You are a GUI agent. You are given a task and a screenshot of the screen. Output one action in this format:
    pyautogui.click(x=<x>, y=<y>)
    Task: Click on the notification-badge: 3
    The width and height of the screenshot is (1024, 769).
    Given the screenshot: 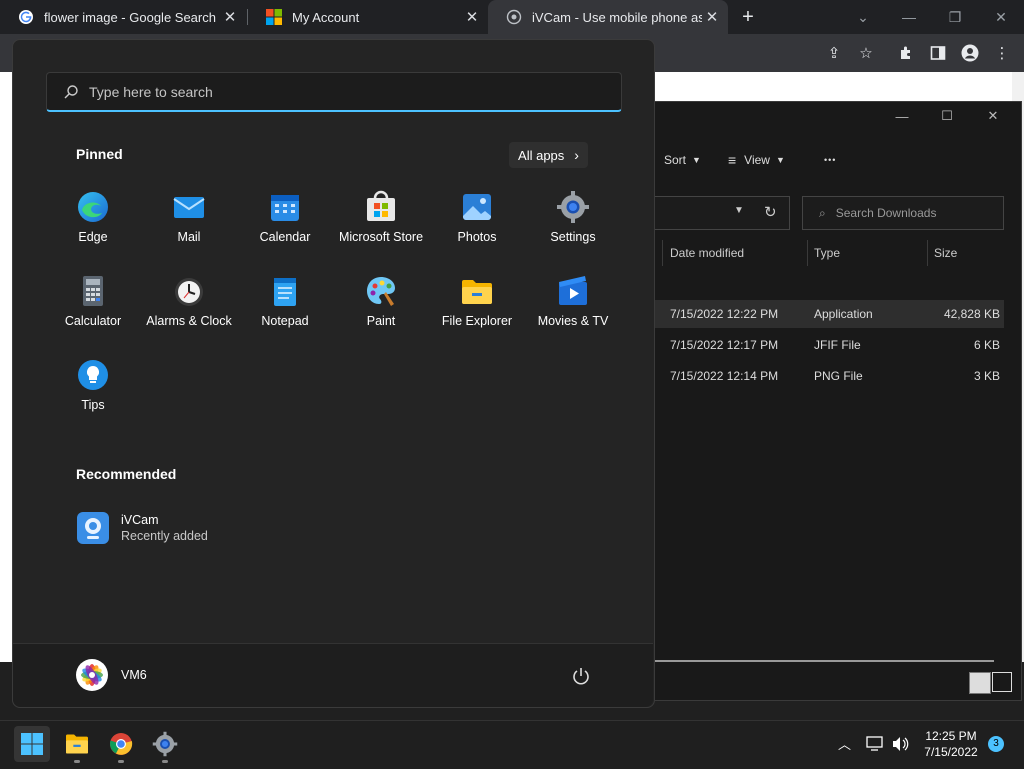 What is the action you would take?
    pyautogui.click(x=996, y=744)
    